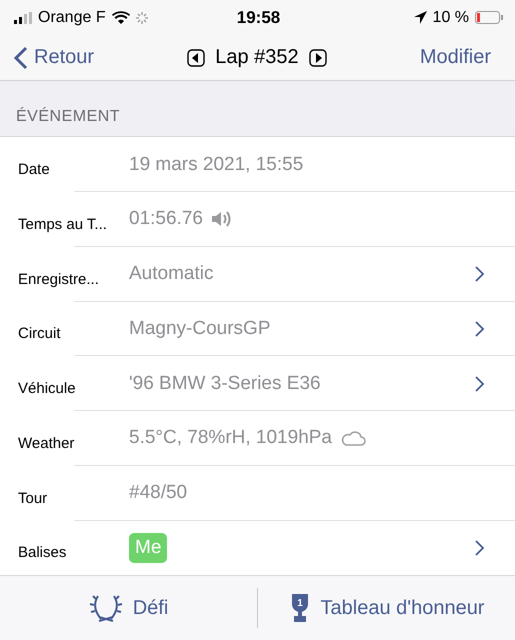  What do you see at coordinates (225, 383) in the screenshot?
I see `row-value: '96 BMW 3-Series E36` at bounding box center [225, 383].